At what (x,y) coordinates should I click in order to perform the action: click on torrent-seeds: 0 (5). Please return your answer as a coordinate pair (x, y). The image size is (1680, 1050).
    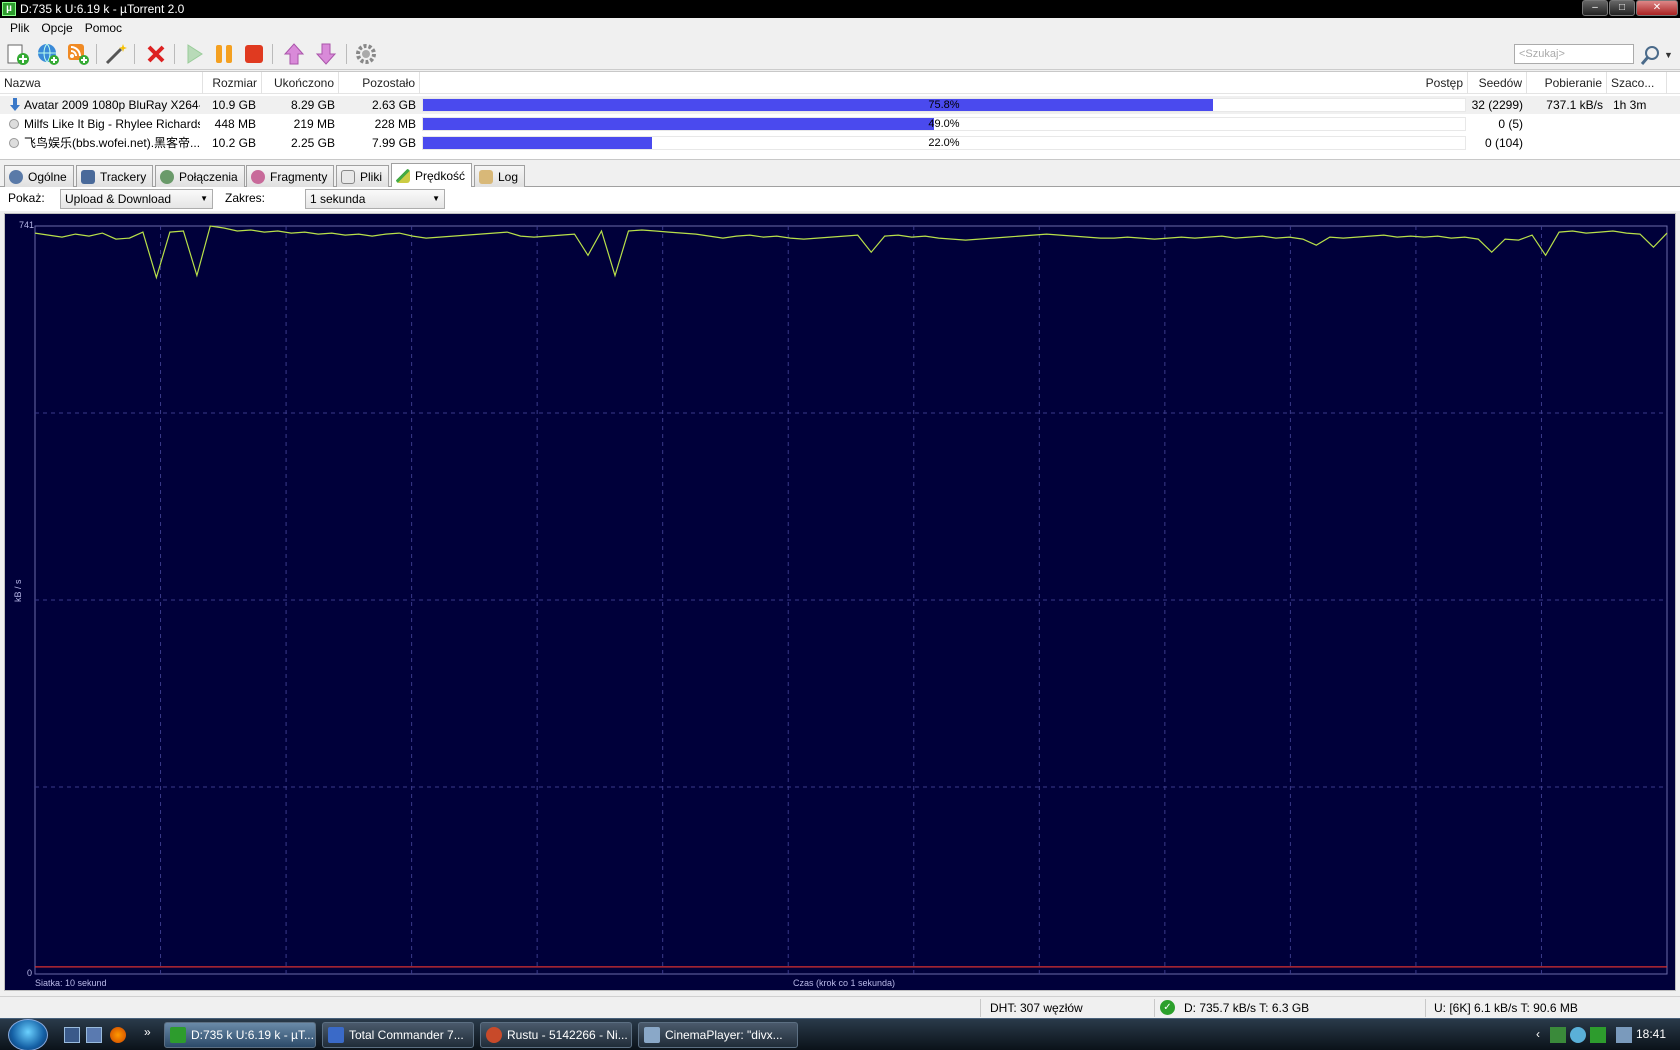
    Looking at the image, I should click on (1510, 124).